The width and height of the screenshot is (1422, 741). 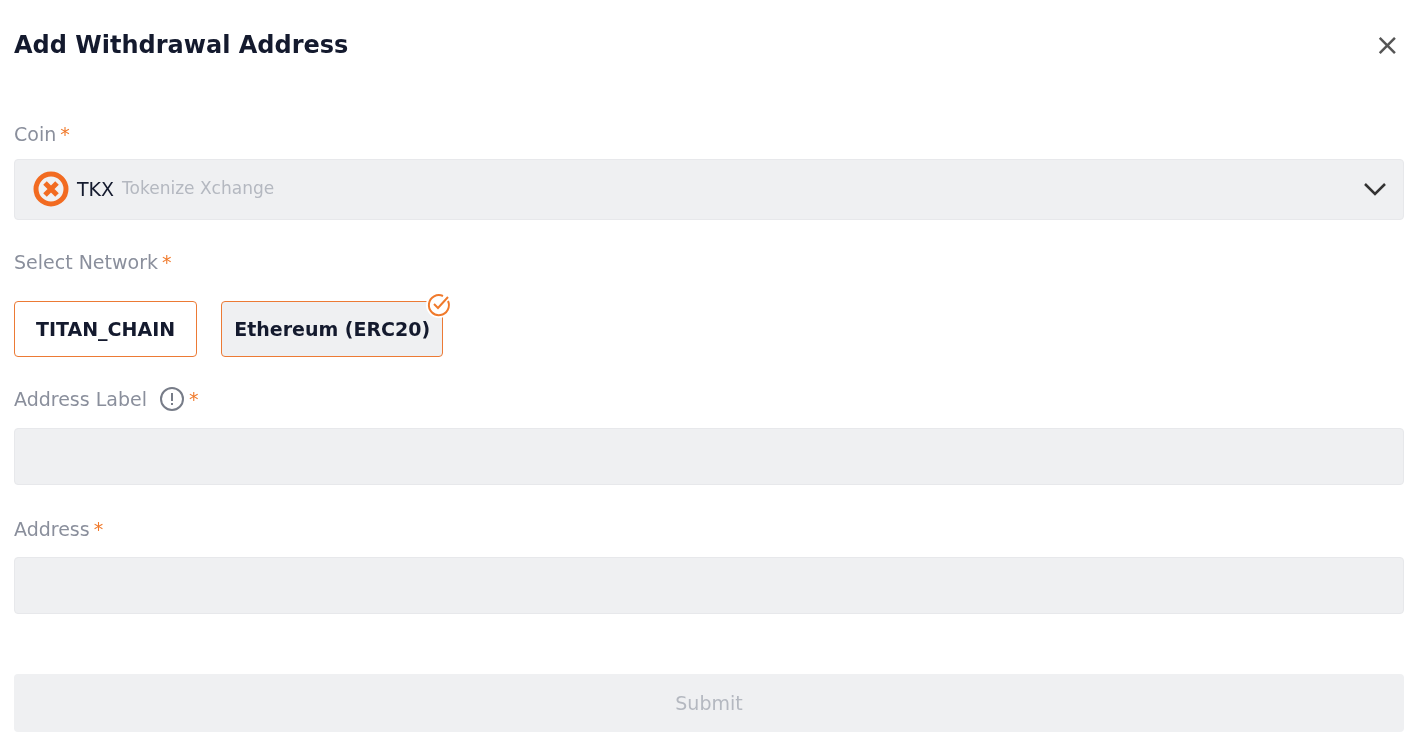 What do you see at coordinates (35, 134) in the screenshot?
I see `field-label: Coin` at bounding box center [35, 134].